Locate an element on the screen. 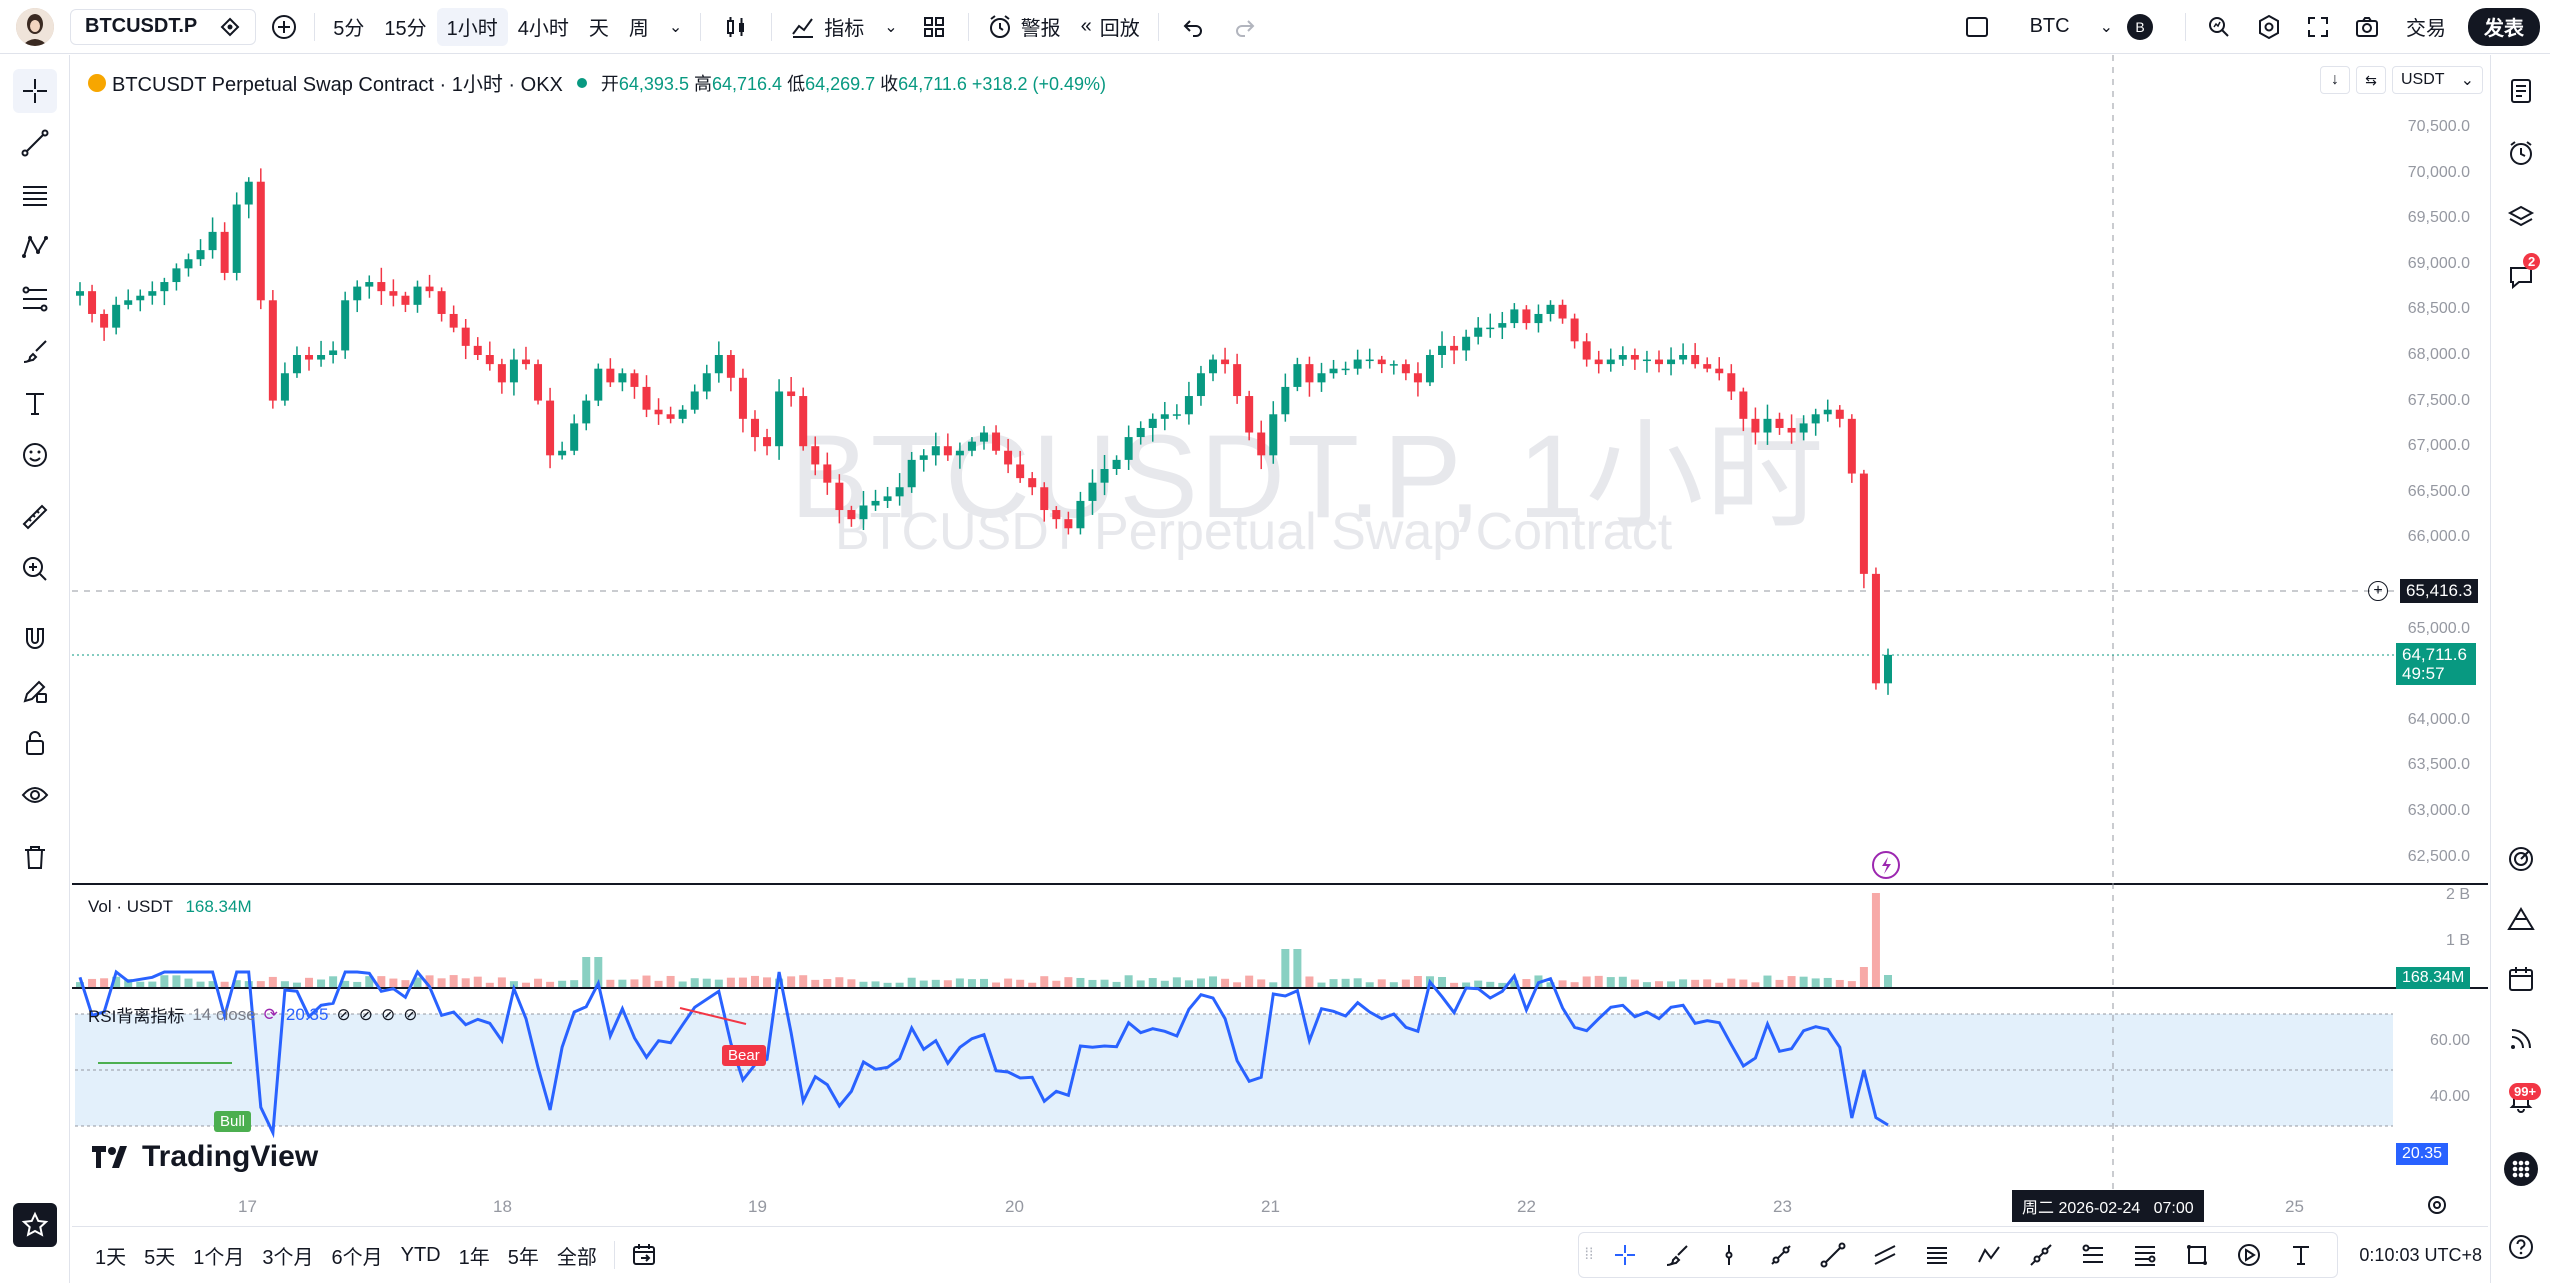 This screenshot has height=1283, width=2550. user-avatar is located at coordinates (35, 26).